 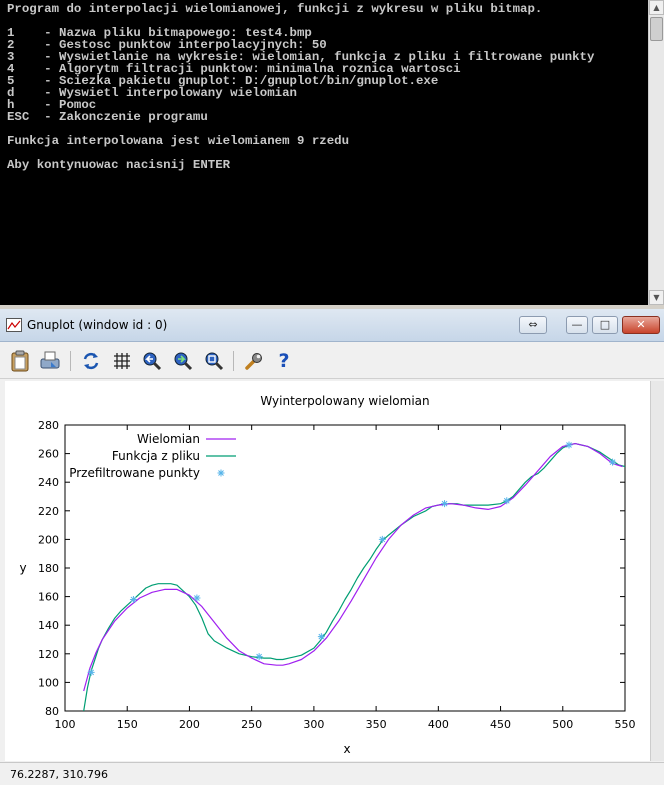 I want to click on statusbar: 76.2287, 310.796, so click(x=332, y=773).